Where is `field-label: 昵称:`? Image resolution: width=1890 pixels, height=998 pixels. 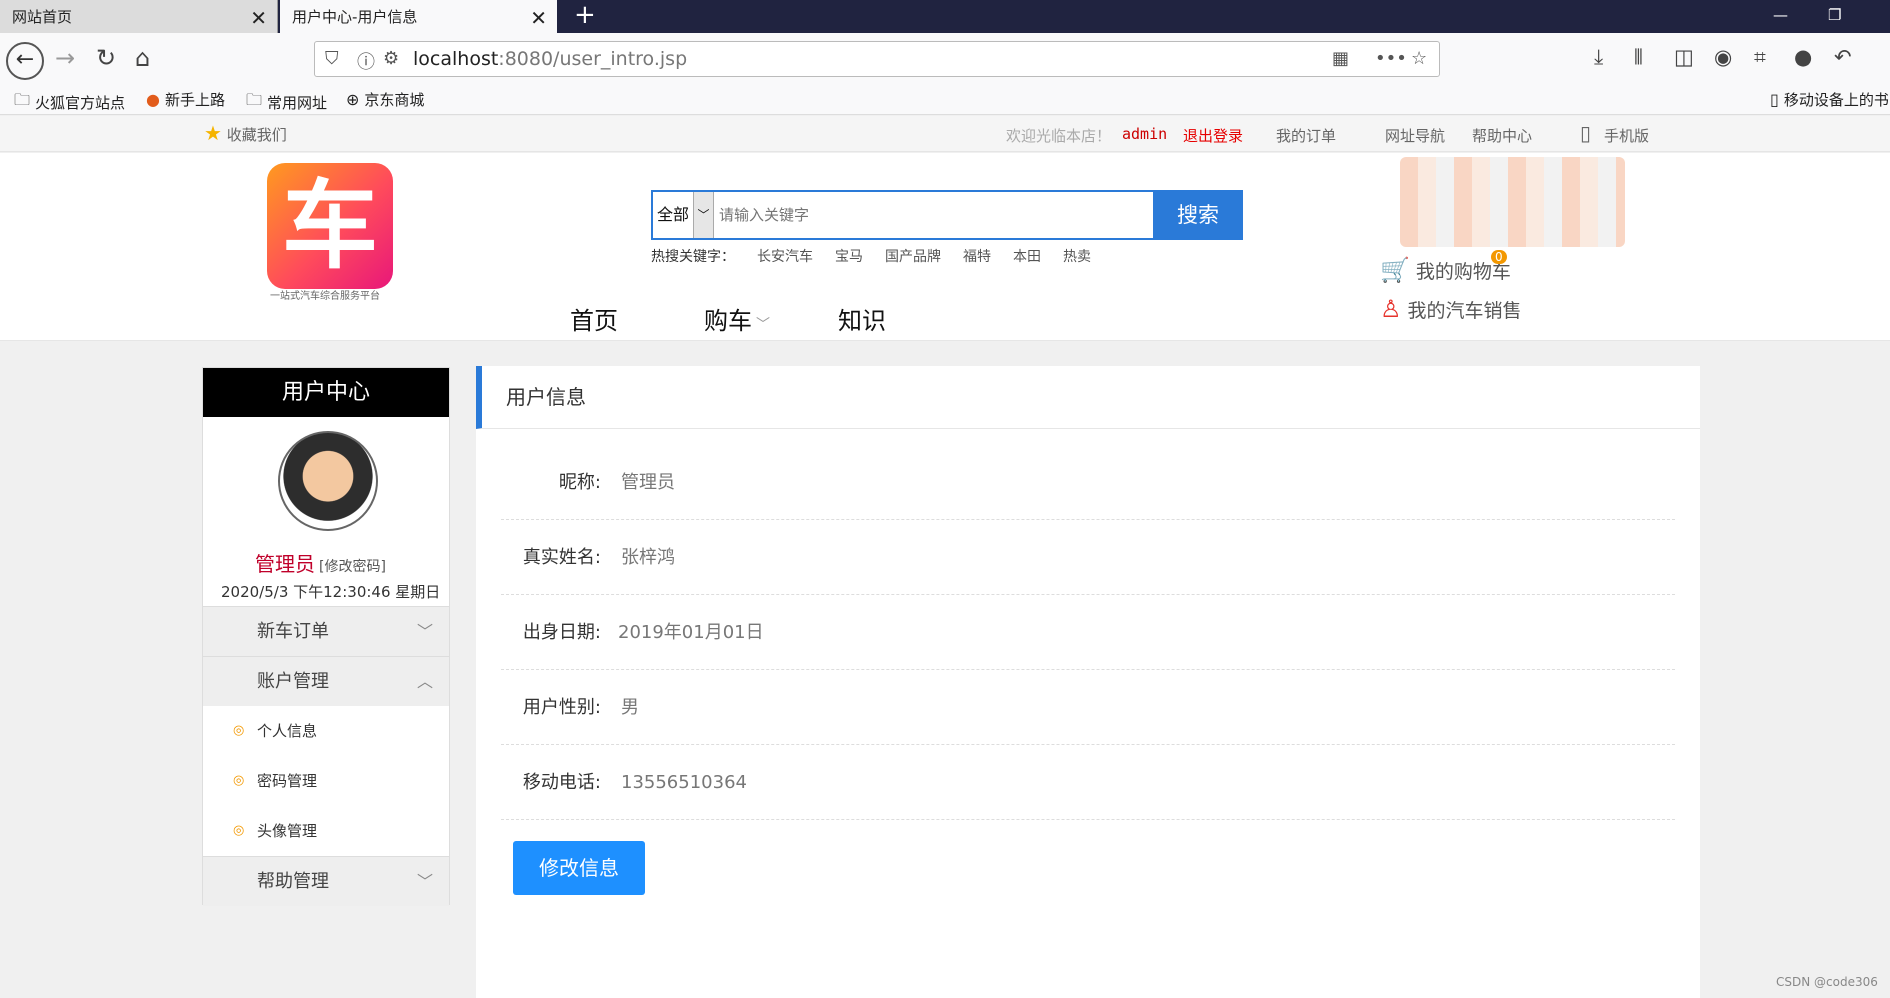 field-label: 昵称: is located at coordinates (579, 482).